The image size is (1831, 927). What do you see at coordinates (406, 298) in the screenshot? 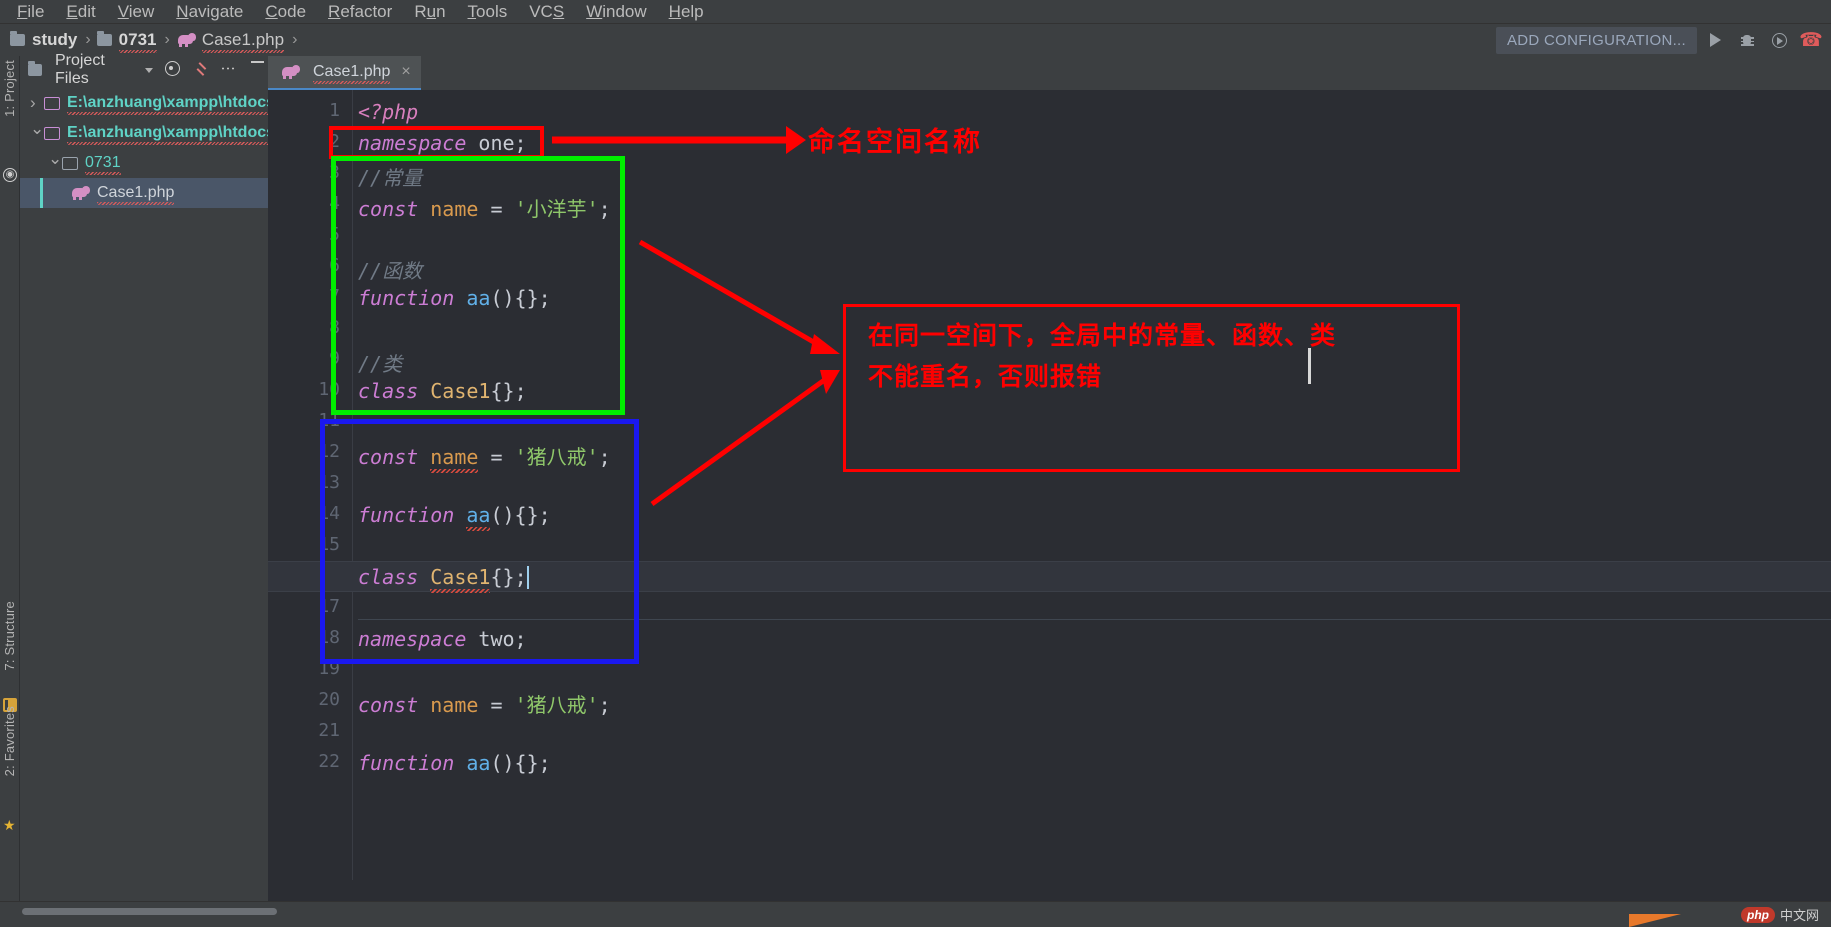
I see `code-token: function` at bounding box center [406, 298].